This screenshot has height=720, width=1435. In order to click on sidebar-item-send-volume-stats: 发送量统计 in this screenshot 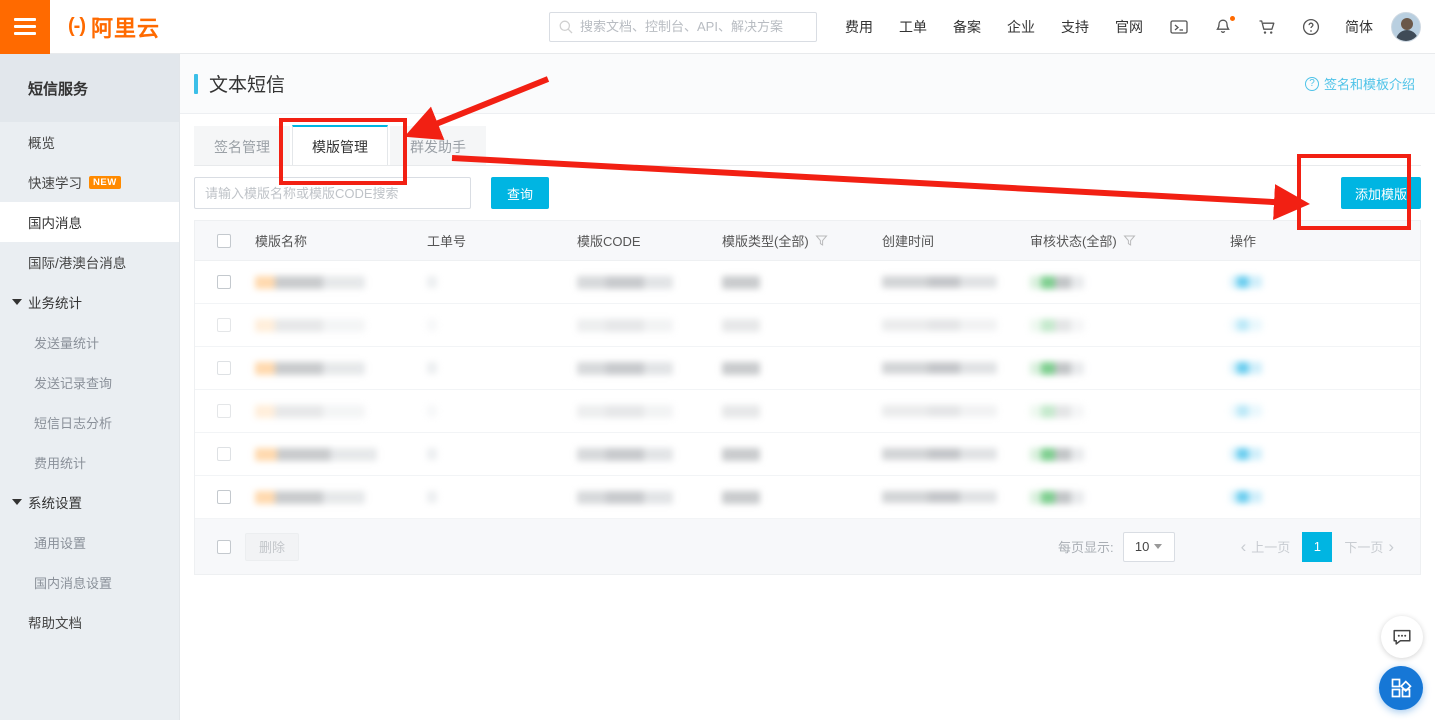, I will do `click(89, 342)`.